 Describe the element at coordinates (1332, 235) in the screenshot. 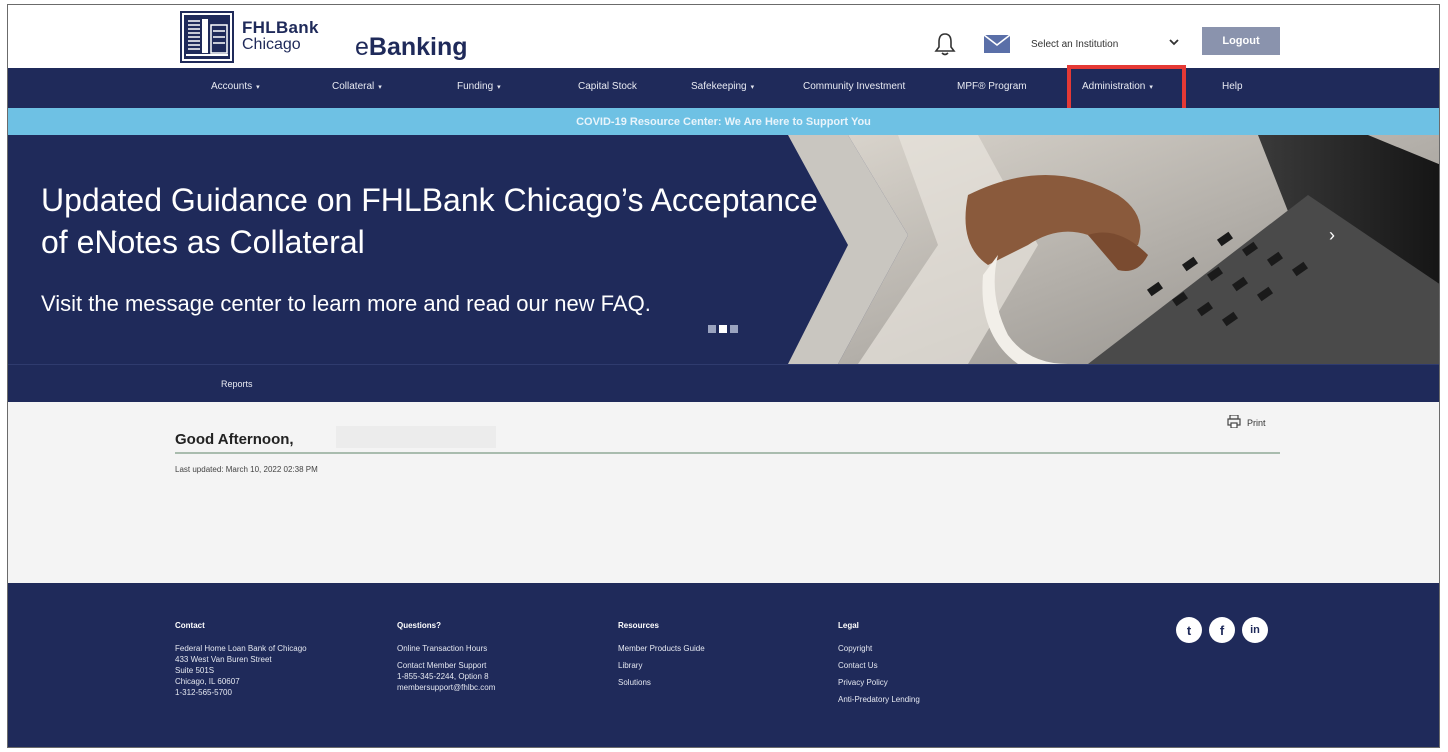

I see `carousel-next-icon: ›` at that location.